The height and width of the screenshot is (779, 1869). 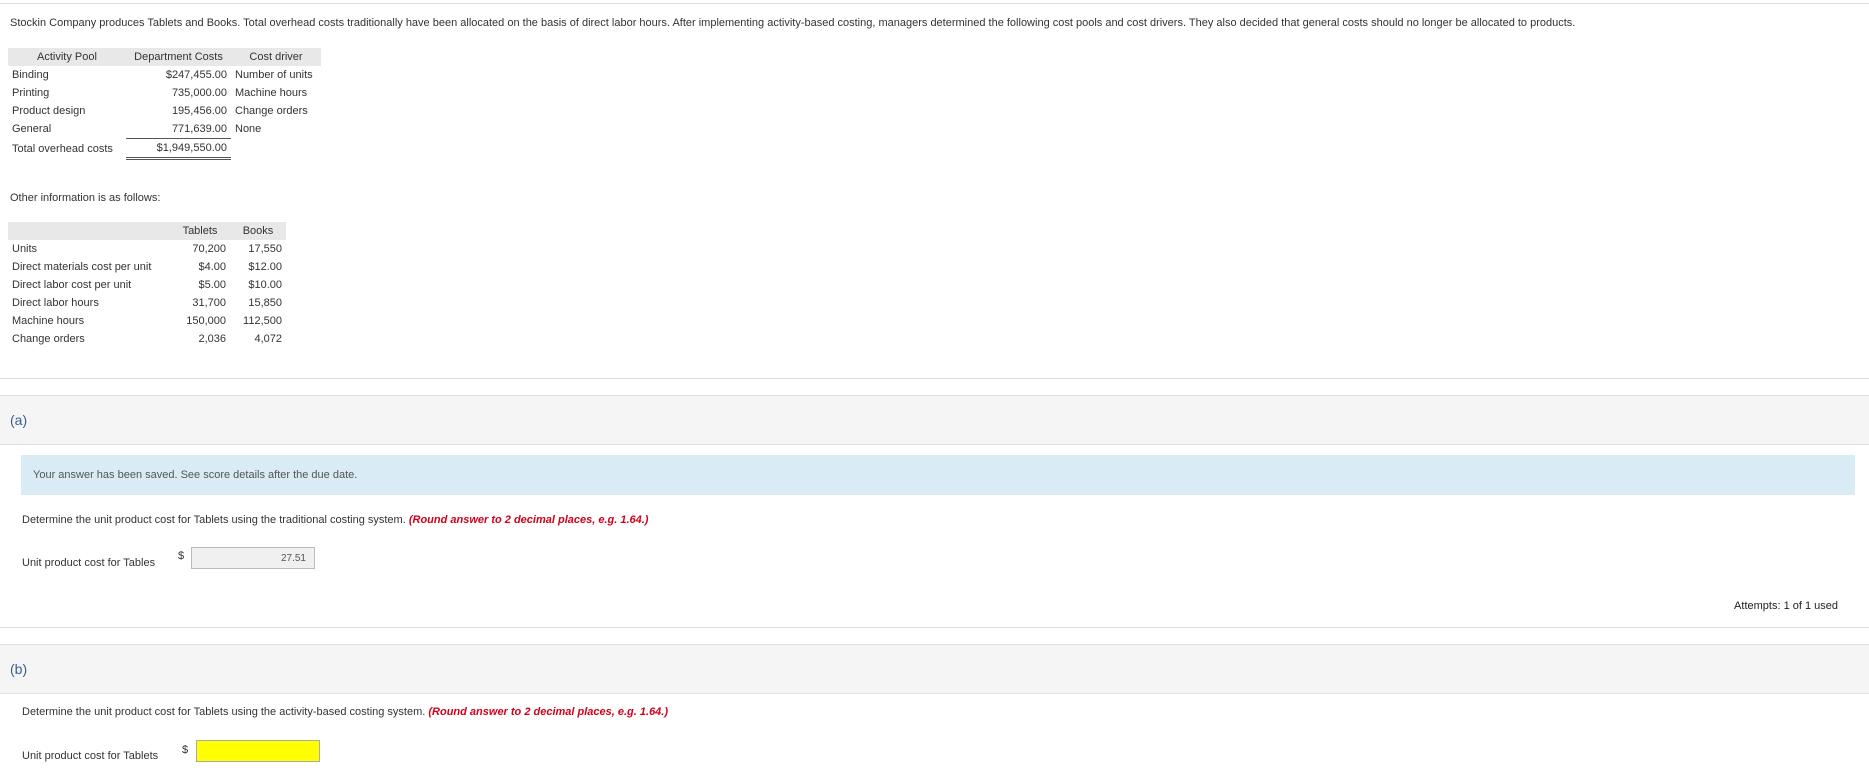 What do you see at coordinates (212, 285) in the screenshot?
I see `tablets-value: $5.00` at bounding box center [212, 285].